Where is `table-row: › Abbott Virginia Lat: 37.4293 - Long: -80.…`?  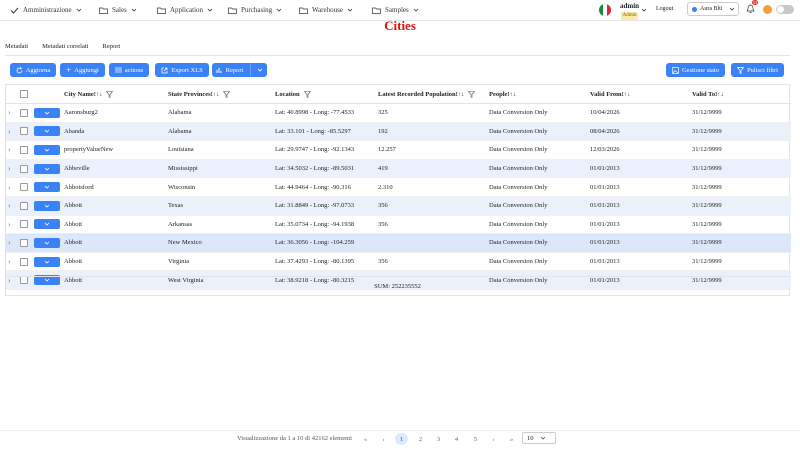 table-row: › Abbott Virginia Lat: 37.4293 - Long: -80.… is located at coordinates (398, 262).